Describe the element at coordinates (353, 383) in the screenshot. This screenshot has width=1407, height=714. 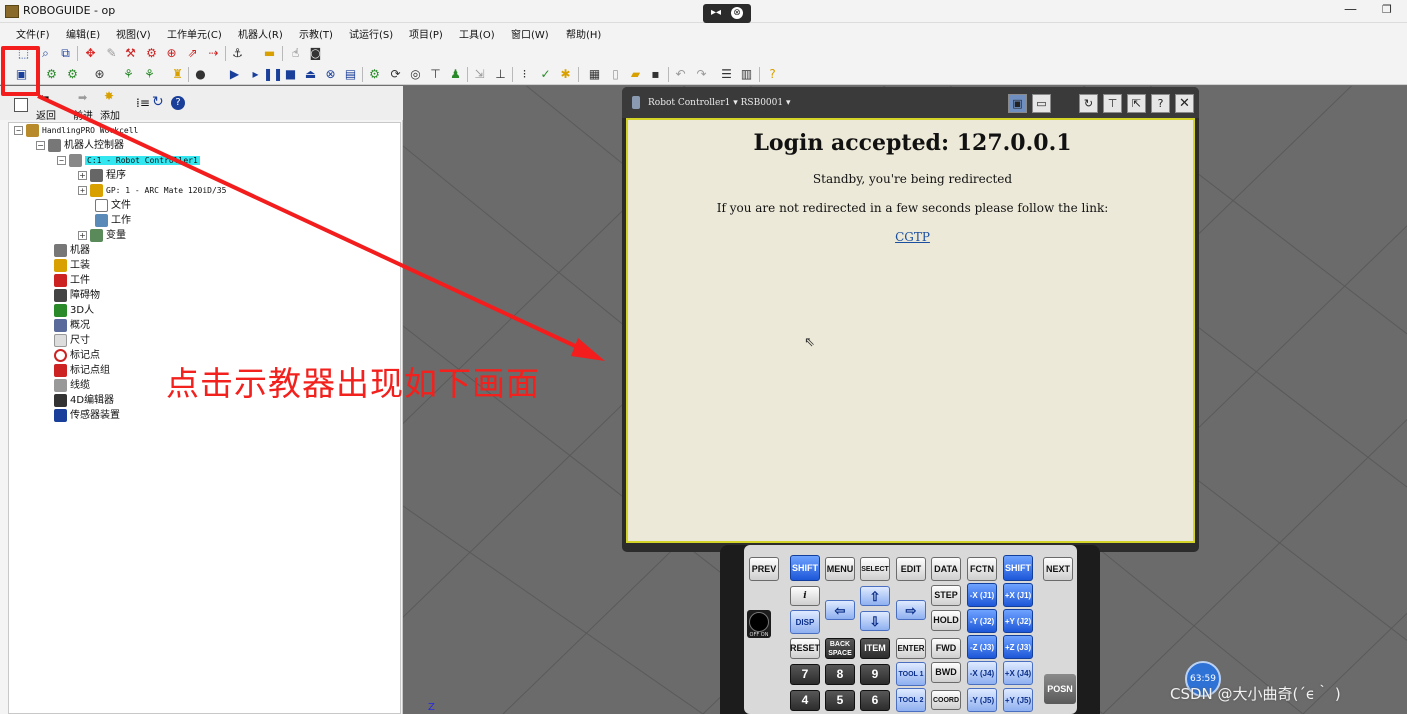
I see `annotation-text: 点击示教器出现如下画面` at that location.